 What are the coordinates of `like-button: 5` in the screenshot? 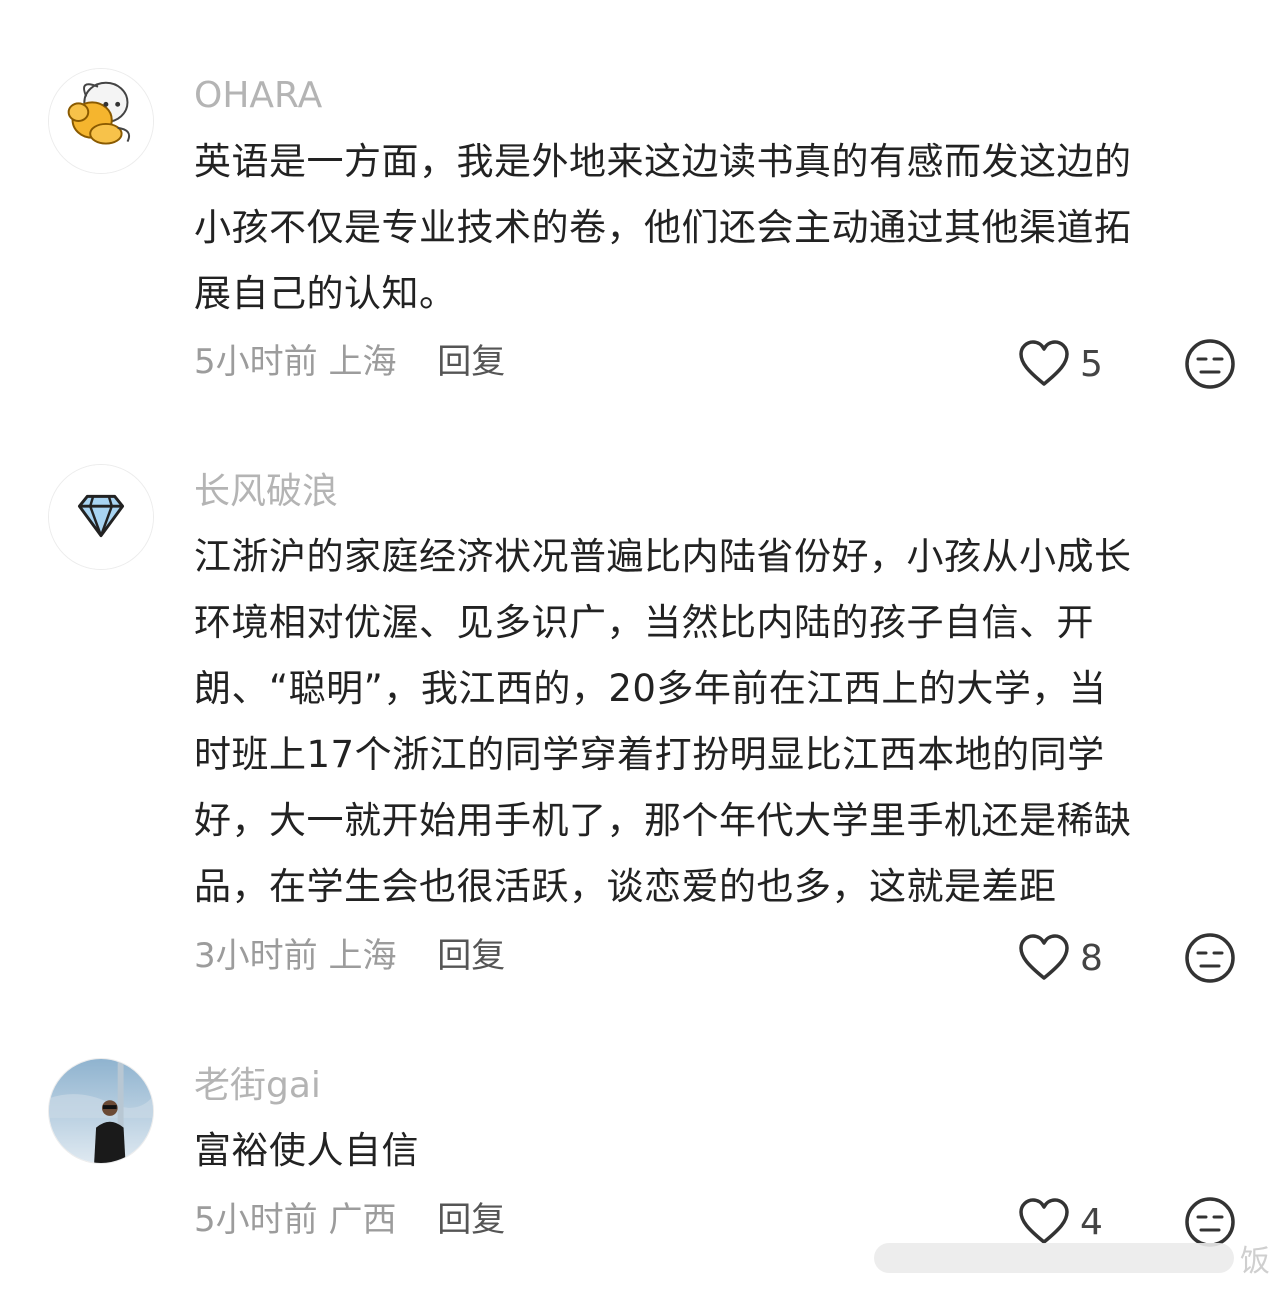 It's located at (1060, 364).